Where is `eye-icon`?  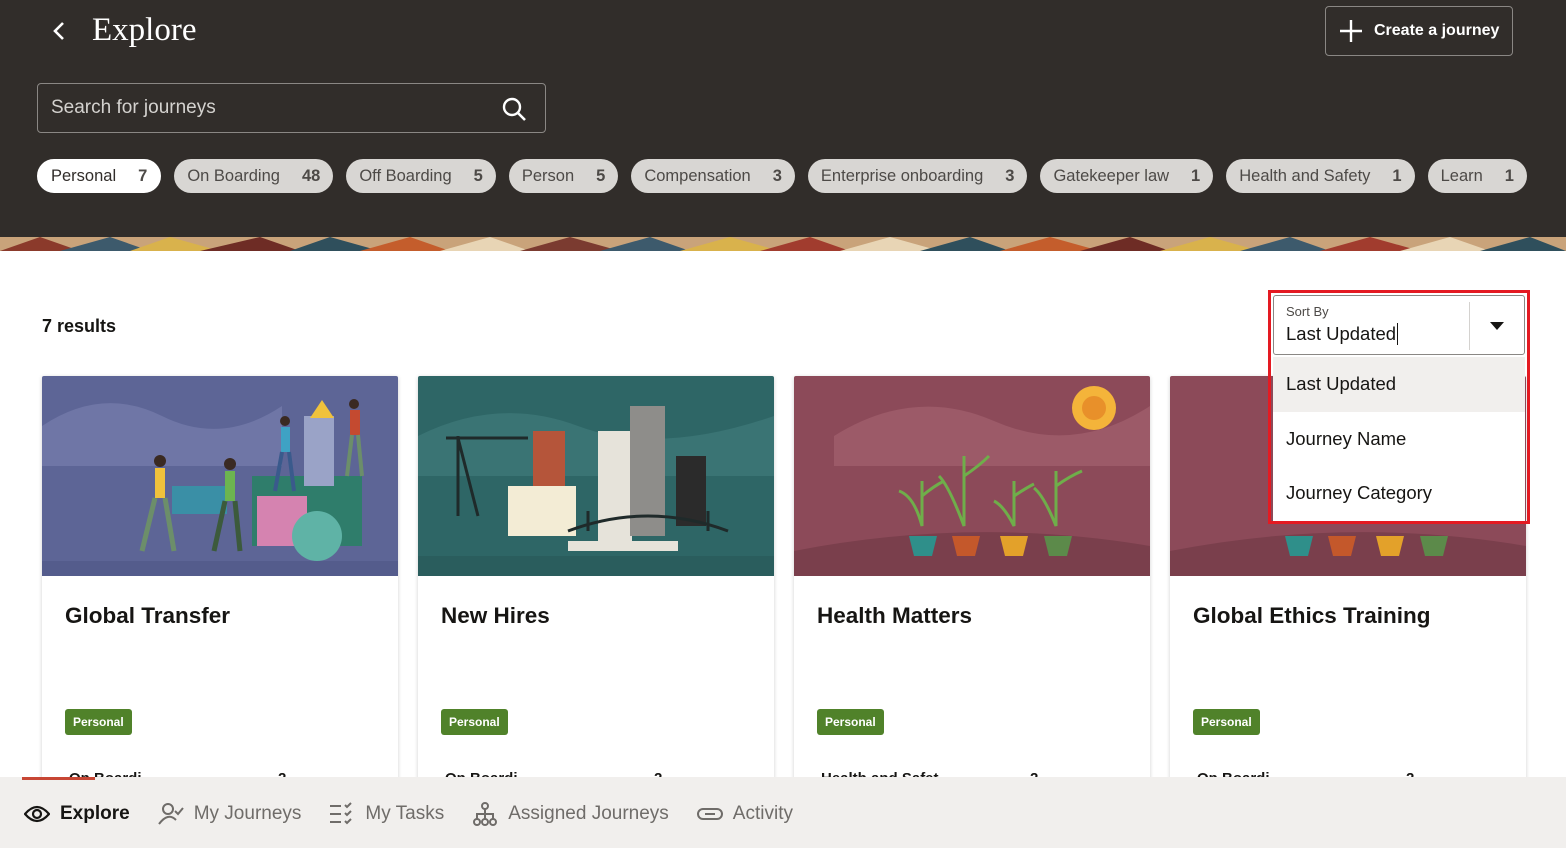 eye-icon is located at coordinates (37, 814).